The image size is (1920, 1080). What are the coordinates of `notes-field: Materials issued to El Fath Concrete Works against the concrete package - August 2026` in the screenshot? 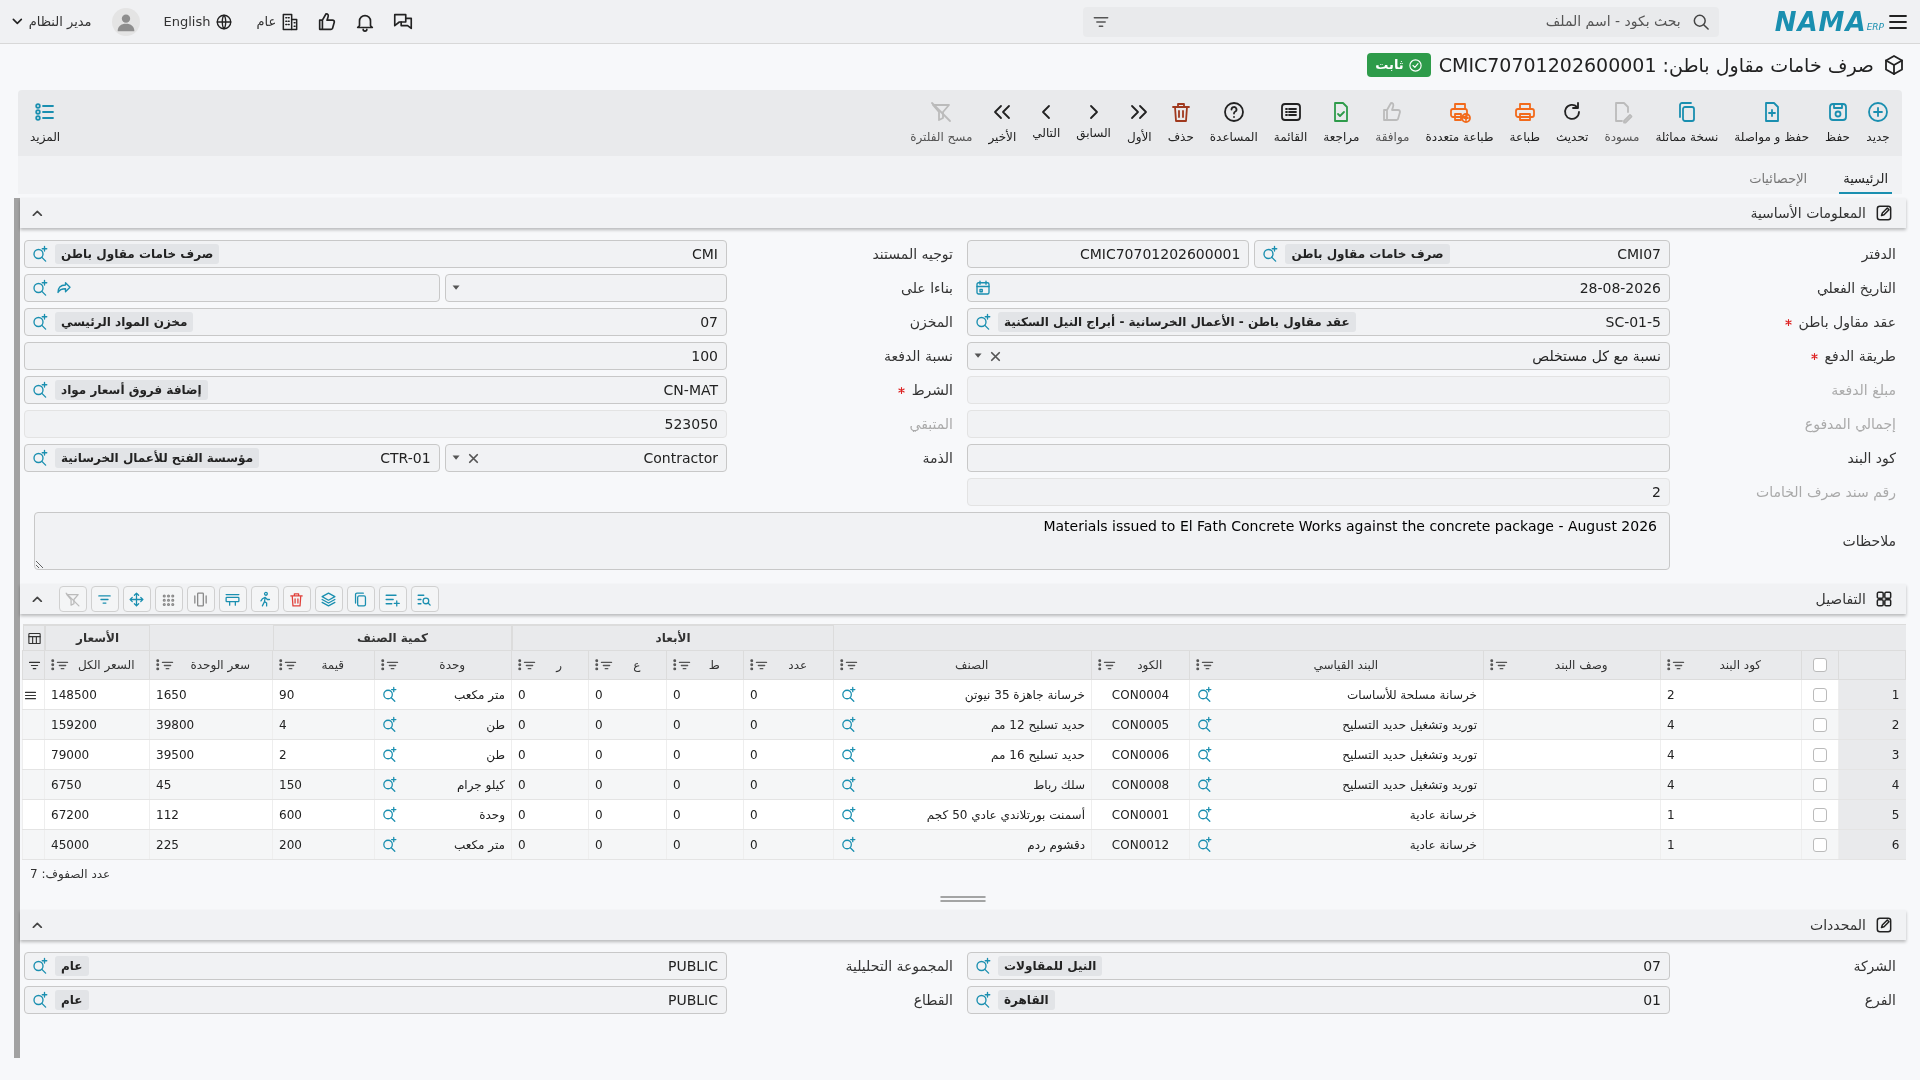 It's located at (852, 541).